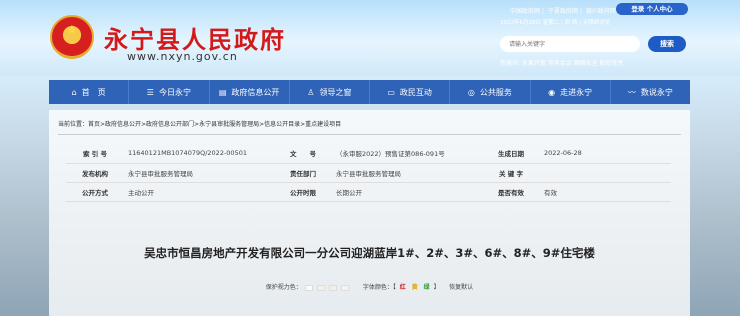 This screenshot has width=740, height=316. What do you see at coordinates (303, 173) in the screenshot?
I see `dept-label: 责任部门` at bounding box center [303, 173].